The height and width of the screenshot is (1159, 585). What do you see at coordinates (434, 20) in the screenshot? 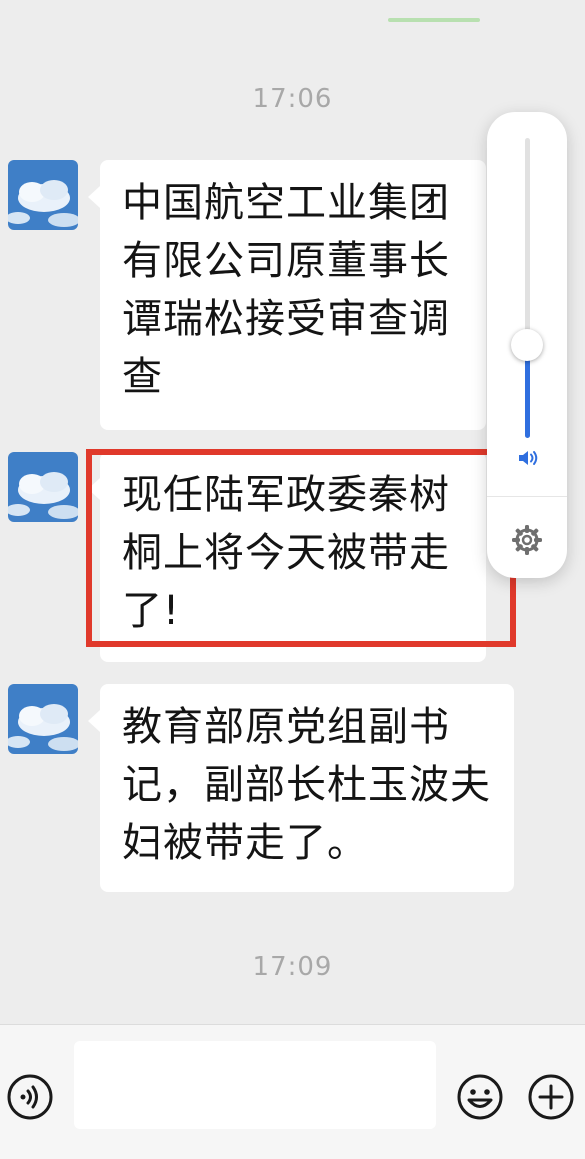
I see `top-indicator` at bounding box center [434, 20].